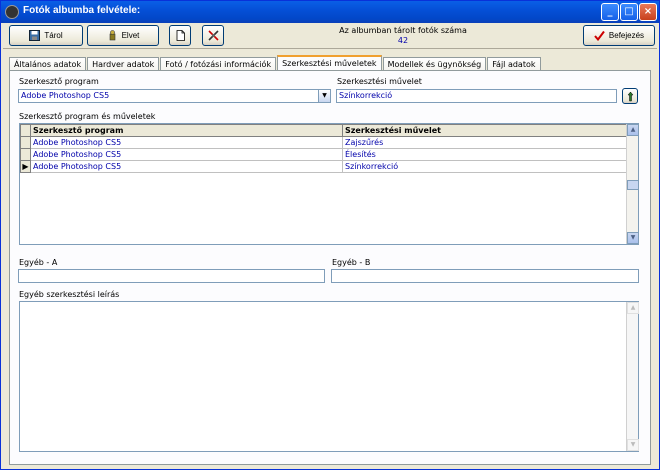 Image resolution: width=660 pixels, height=470 pixels. I want to click on tools-button, so click(213, 35).